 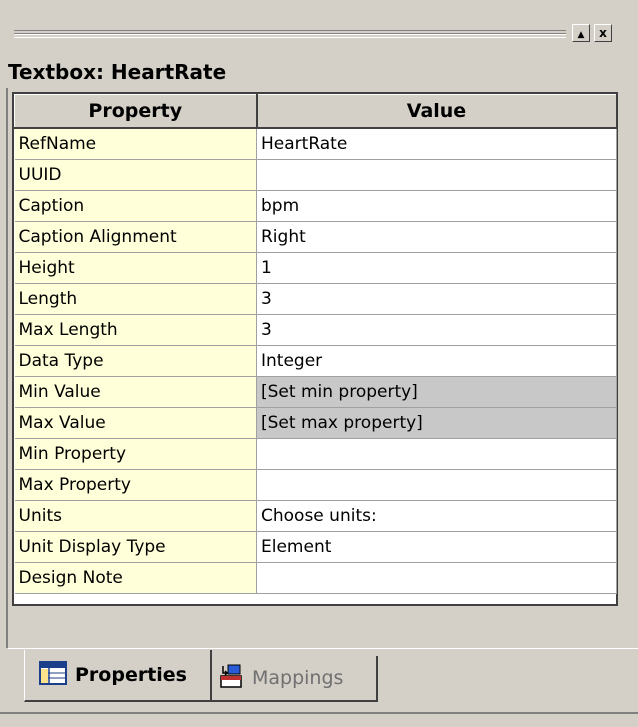 I want to click on property-name-cell: Caption, so click(x=135, y=206).